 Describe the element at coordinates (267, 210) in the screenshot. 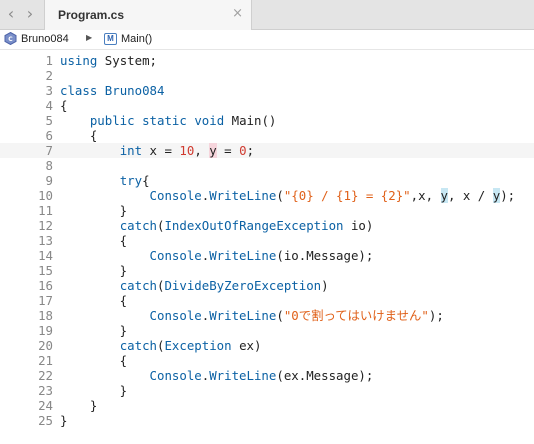

I see `code-line: 11 }` at that location.